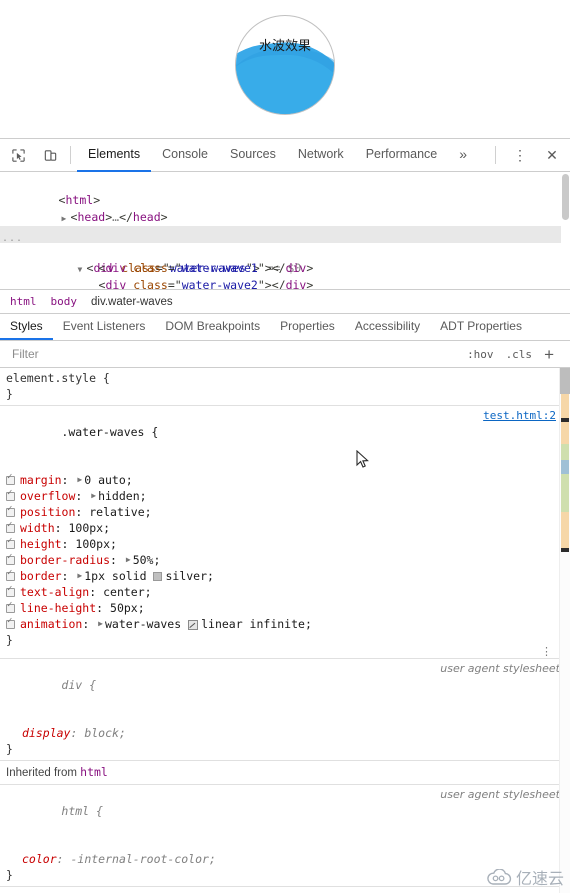 The width and height of the screenshot is (570, 893). I want to click on source-user-agent-stylesheet: user agent stylesheet, so click(500, 668).